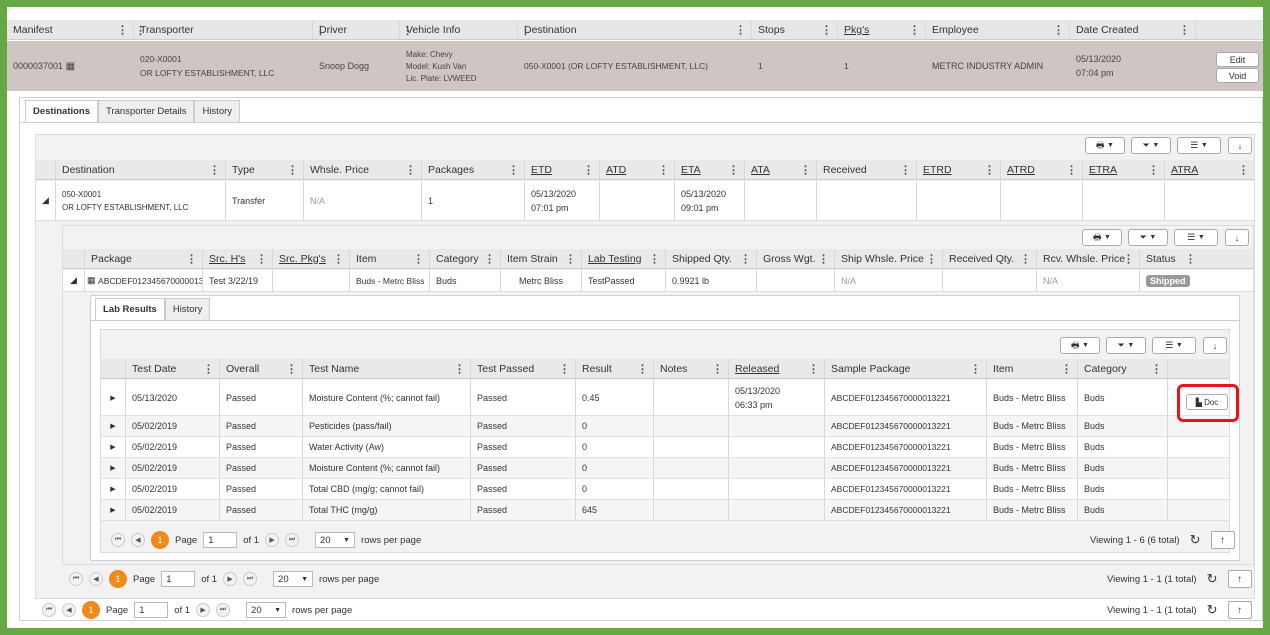 The image size is (1270, 635). Describe the element at coordinates (238, 258) in the screenshot. I see `col-src-hs: Src. H's ⋮` at that location.